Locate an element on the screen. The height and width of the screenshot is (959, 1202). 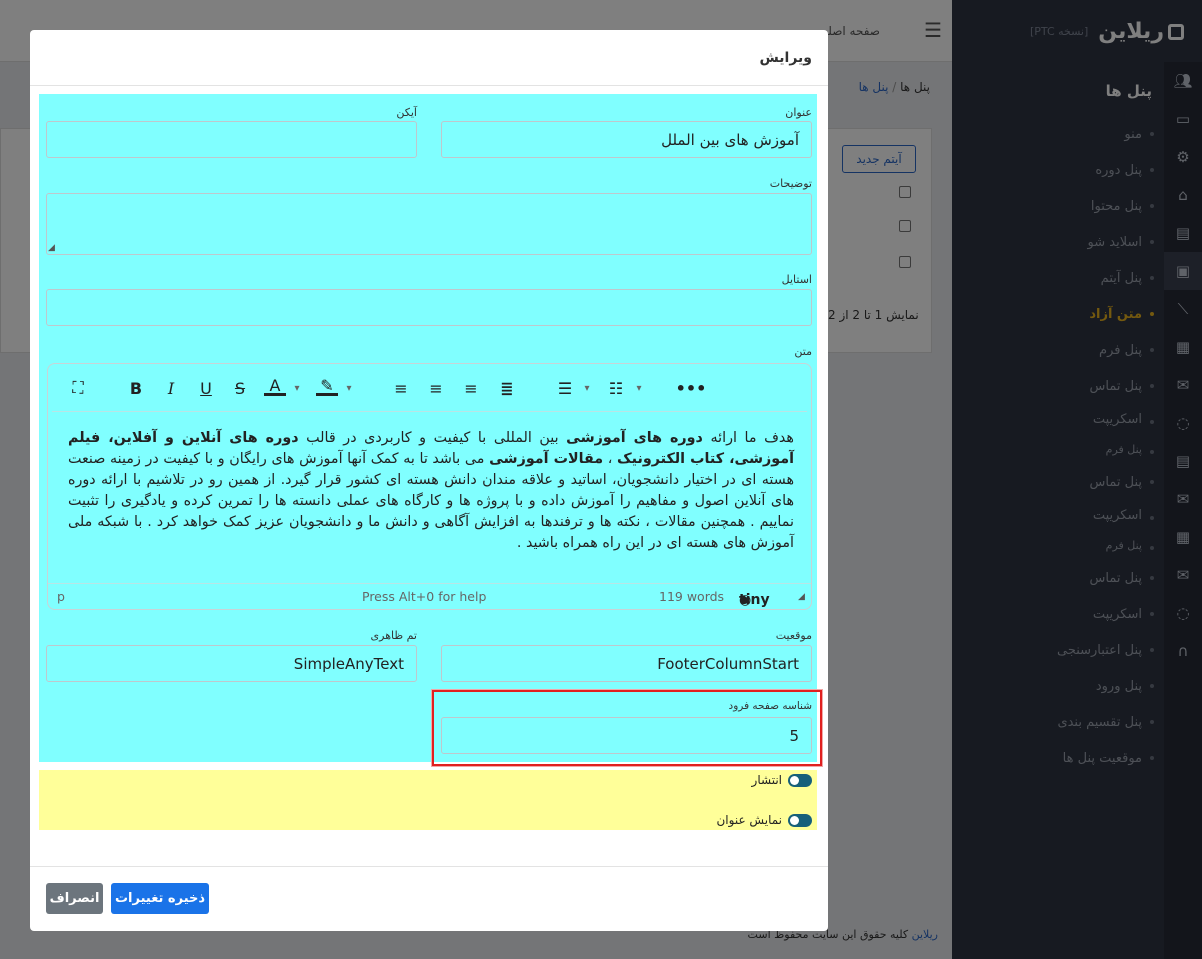
publish-toggle-row: انتشار is located at coordinates (782, 780).